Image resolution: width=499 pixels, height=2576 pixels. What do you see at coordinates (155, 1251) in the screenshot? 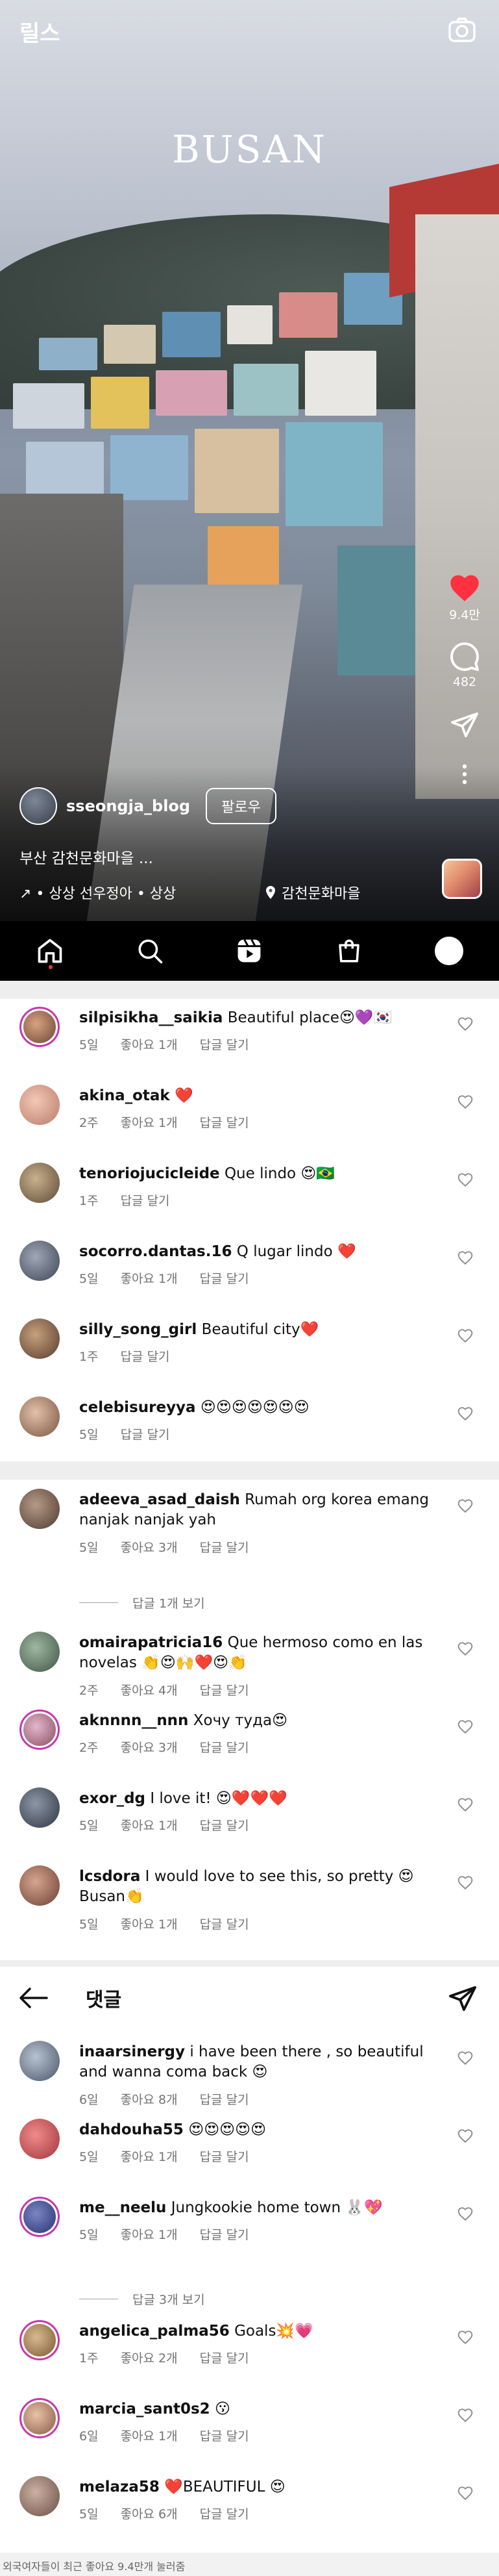
I see `comment-username: socorro.dantas.16` at bounding box center [155, 1251].